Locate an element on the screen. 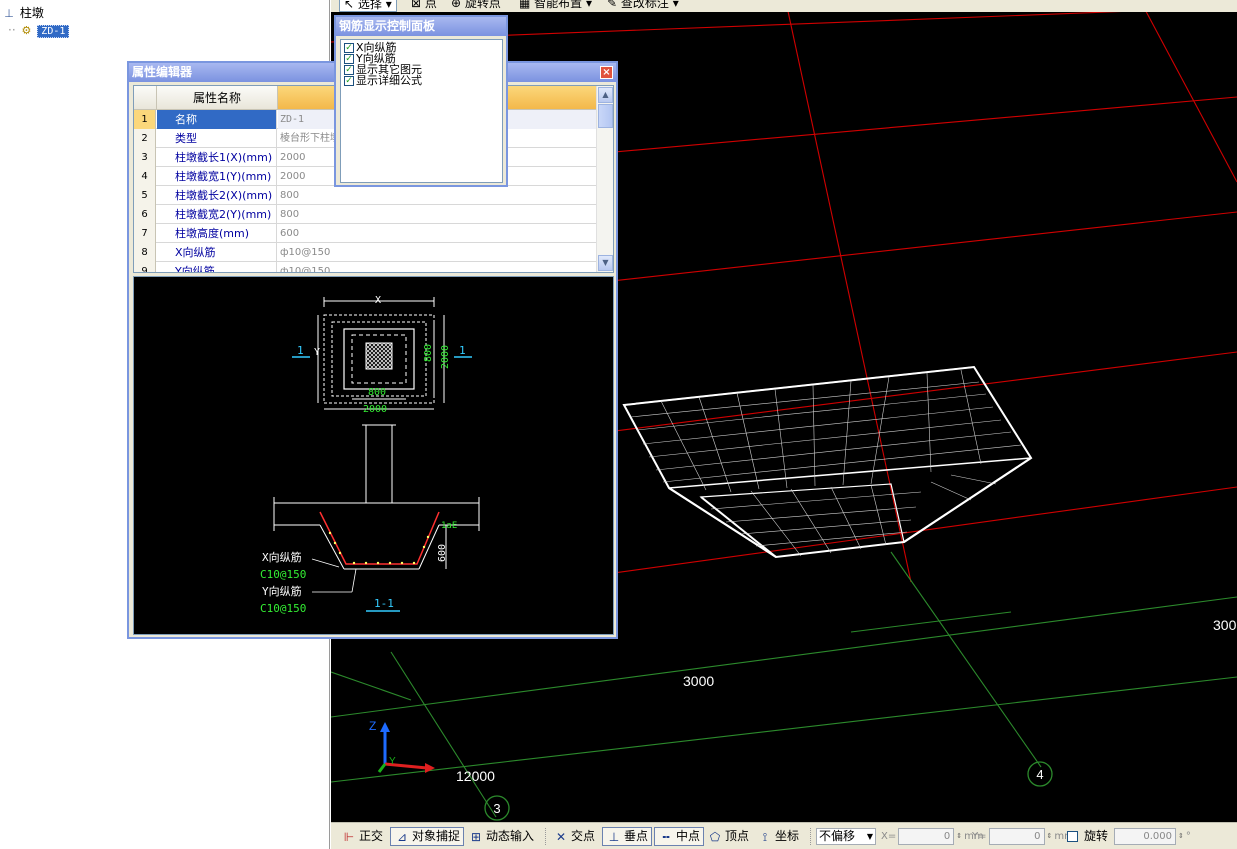 The height and width of the screenshot is (849, 1237). object-snap-button: ⊿ 对象捕捉 is located at coordinates (427, 836).